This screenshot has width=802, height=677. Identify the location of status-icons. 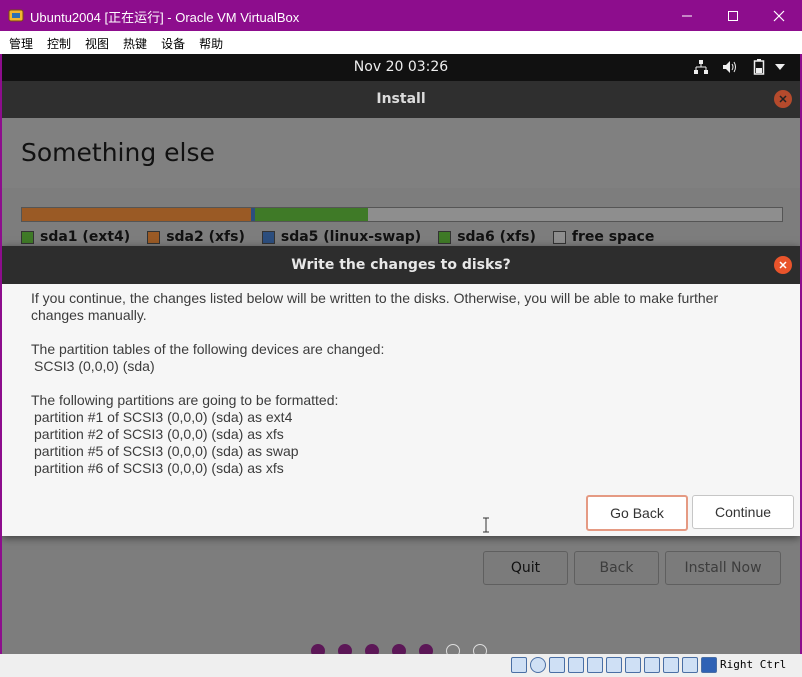
(615, 665).